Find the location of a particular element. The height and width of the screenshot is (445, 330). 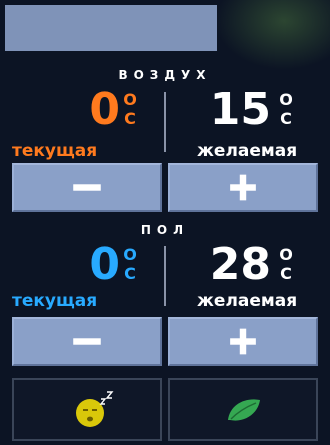

air-target-label: желаемая is located at coordinates (247, 151).